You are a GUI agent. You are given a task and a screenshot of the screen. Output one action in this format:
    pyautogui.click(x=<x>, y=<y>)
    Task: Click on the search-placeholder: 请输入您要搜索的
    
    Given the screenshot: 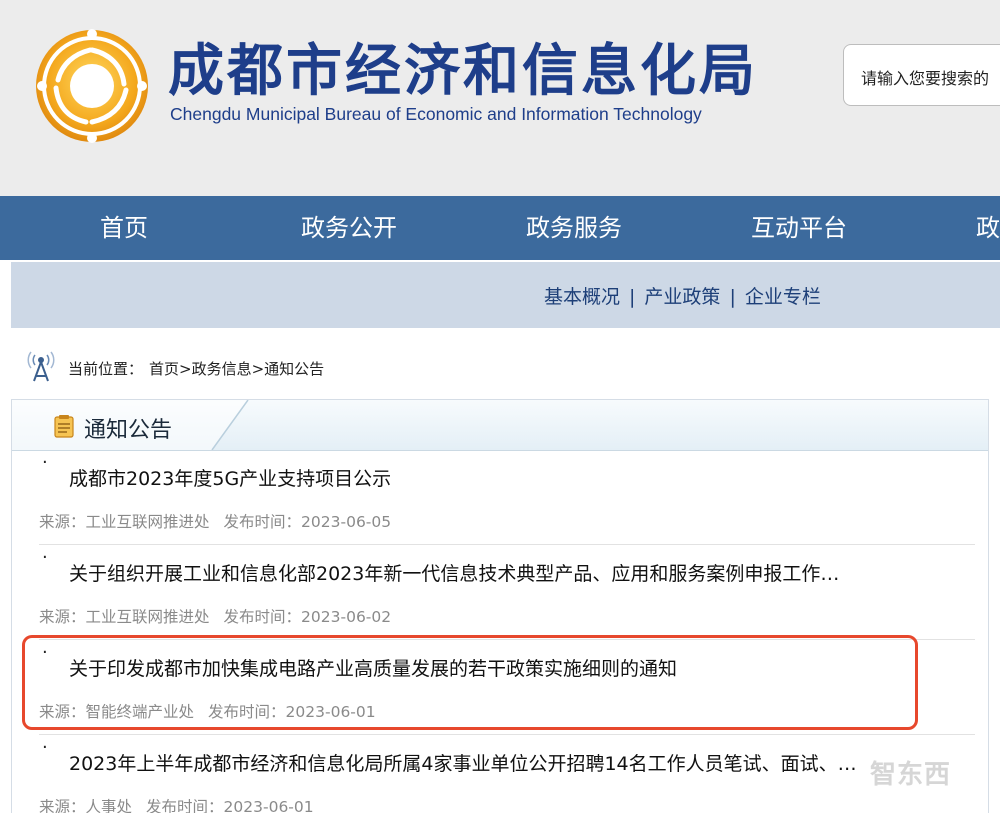 What is the action you would take?
    pyautogui.click(x=925, y=78)
    